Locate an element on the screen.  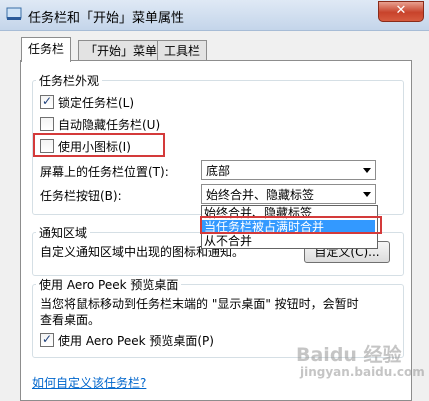
buttons-select-value: 始终合并、隐藏标签 is located at coordinates (260, 195).